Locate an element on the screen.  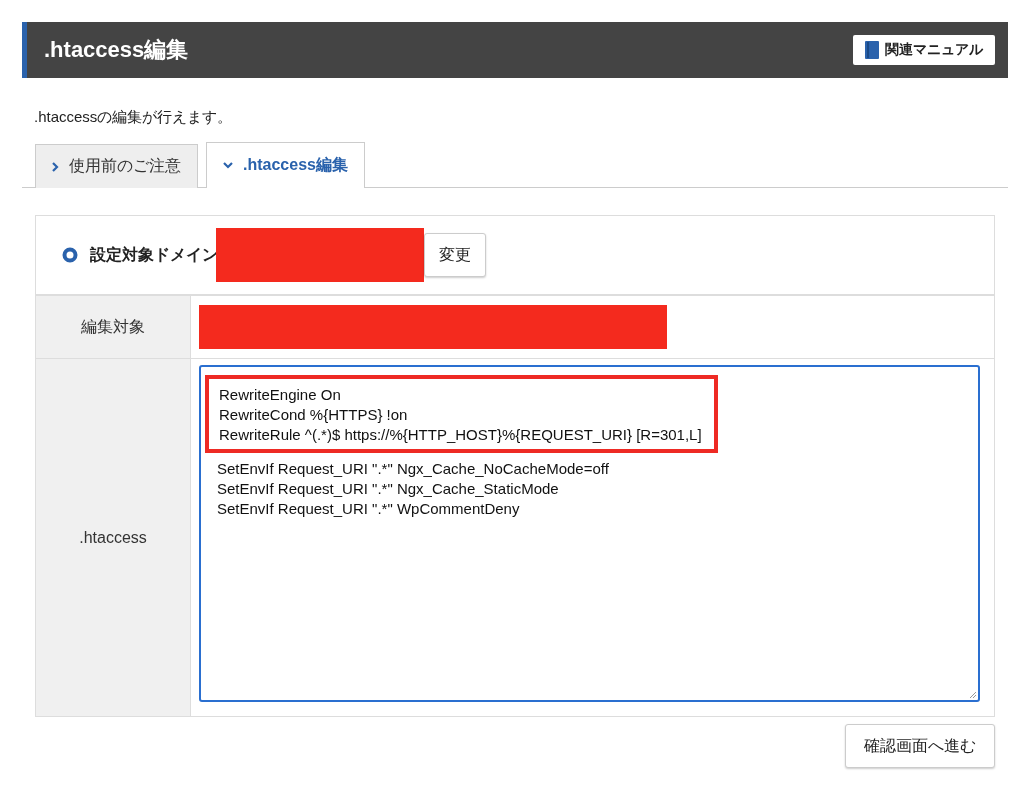
ring-icon is located at coordinates (70, 255).